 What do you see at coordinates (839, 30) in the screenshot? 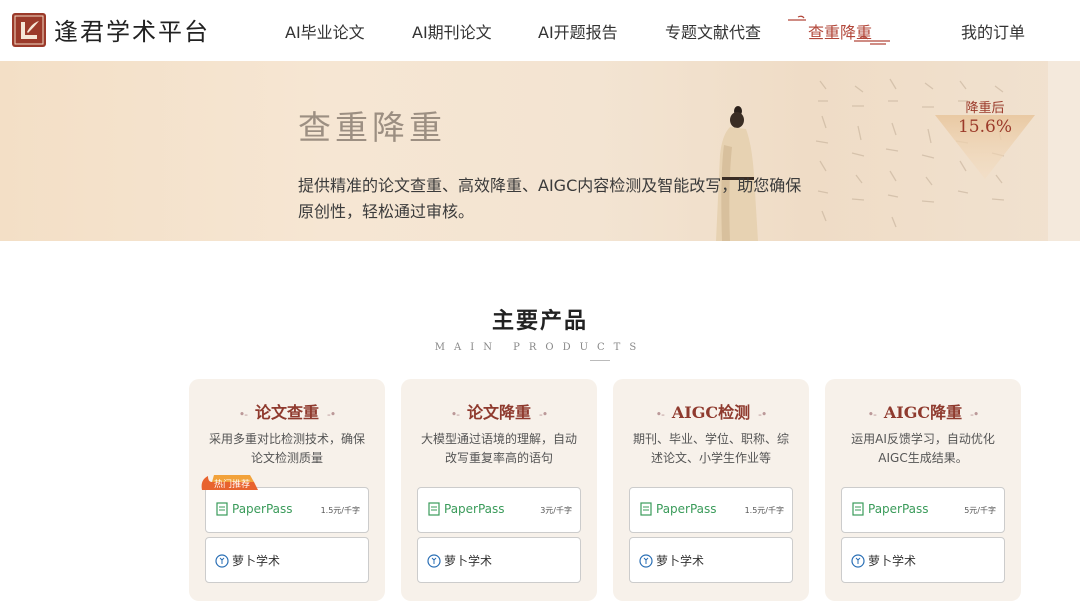
I see `active-nav-cloud-ornament-icon` at bounding box center [839, 30].